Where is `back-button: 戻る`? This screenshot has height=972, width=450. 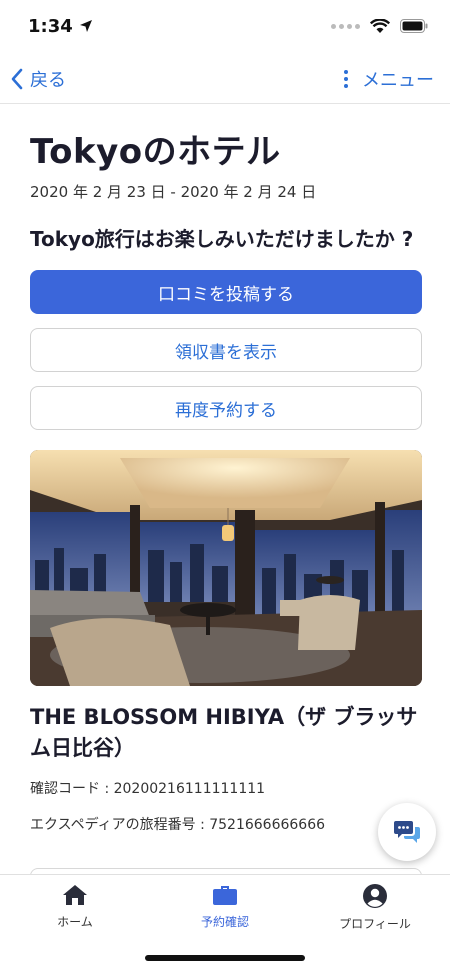
back-button: 戻る is located at coordinates (38, 79).